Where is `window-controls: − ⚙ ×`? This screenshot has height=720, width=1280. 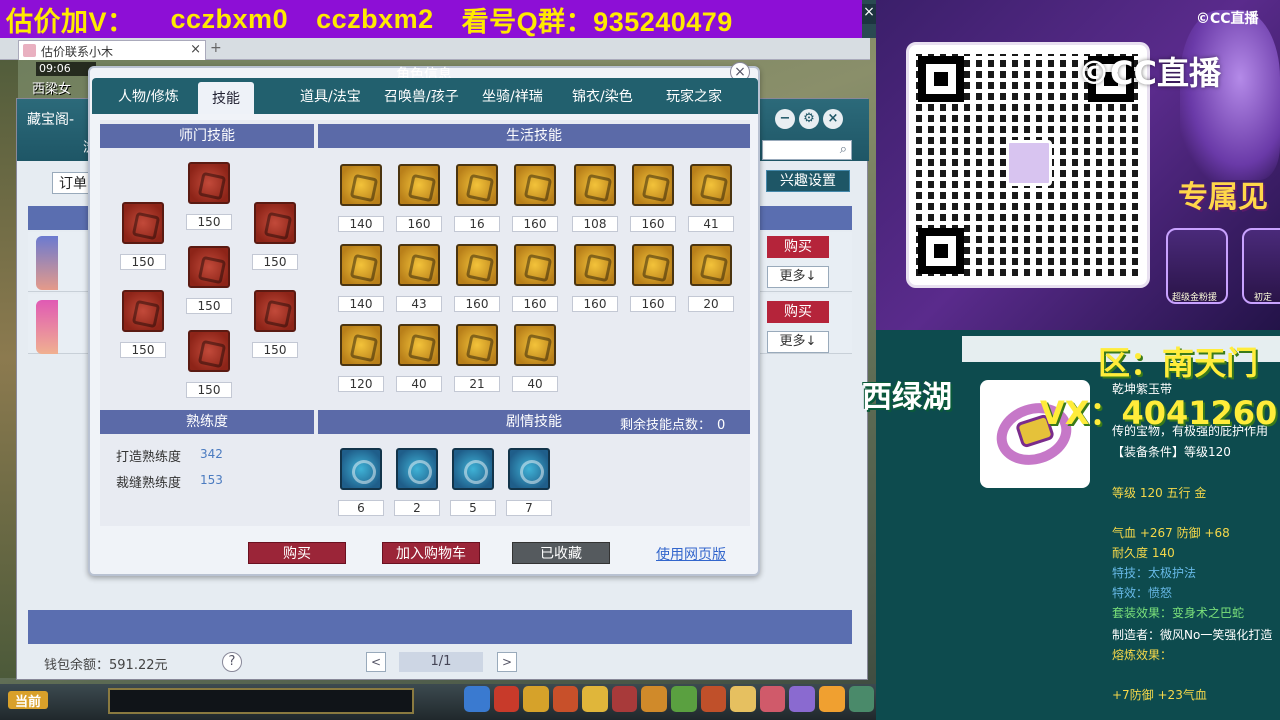
window-controls: − ⚙ × is located at coordinates (811, 119).